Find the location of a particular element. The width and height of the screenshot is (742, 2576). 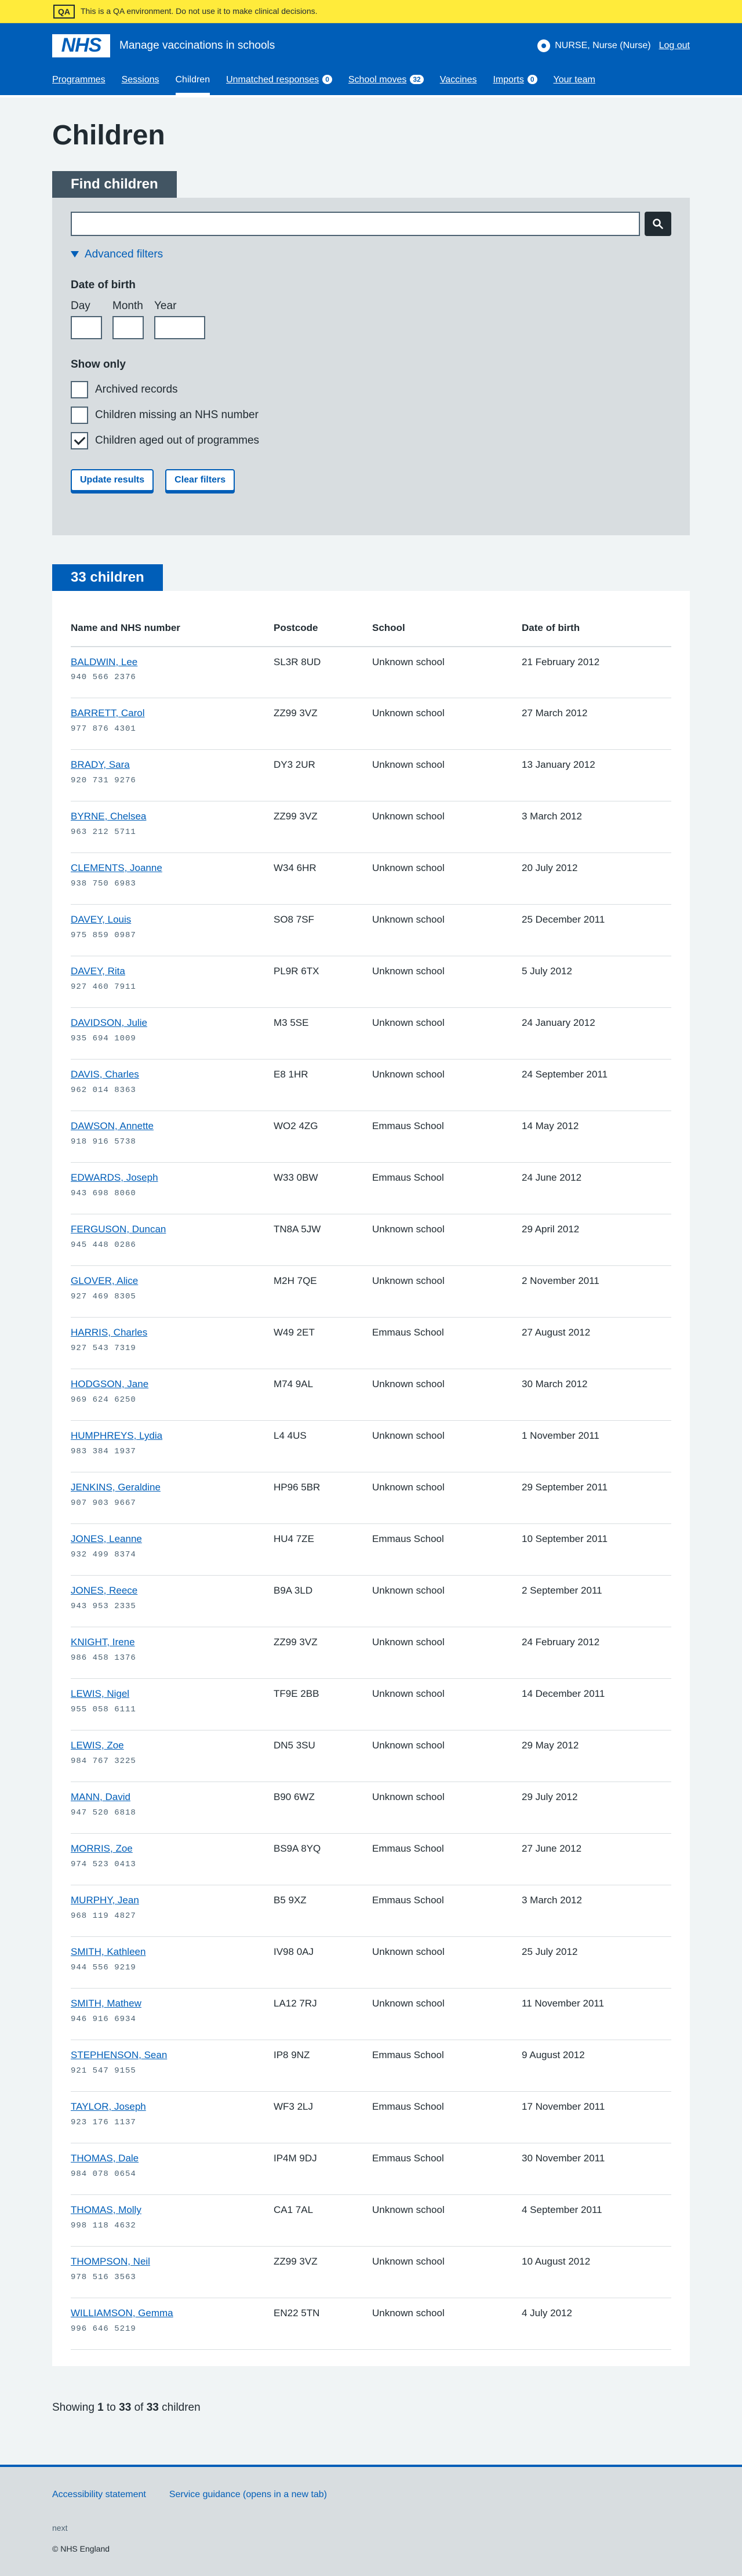

dob-year-field: Year is located at coordinates (180, 319).